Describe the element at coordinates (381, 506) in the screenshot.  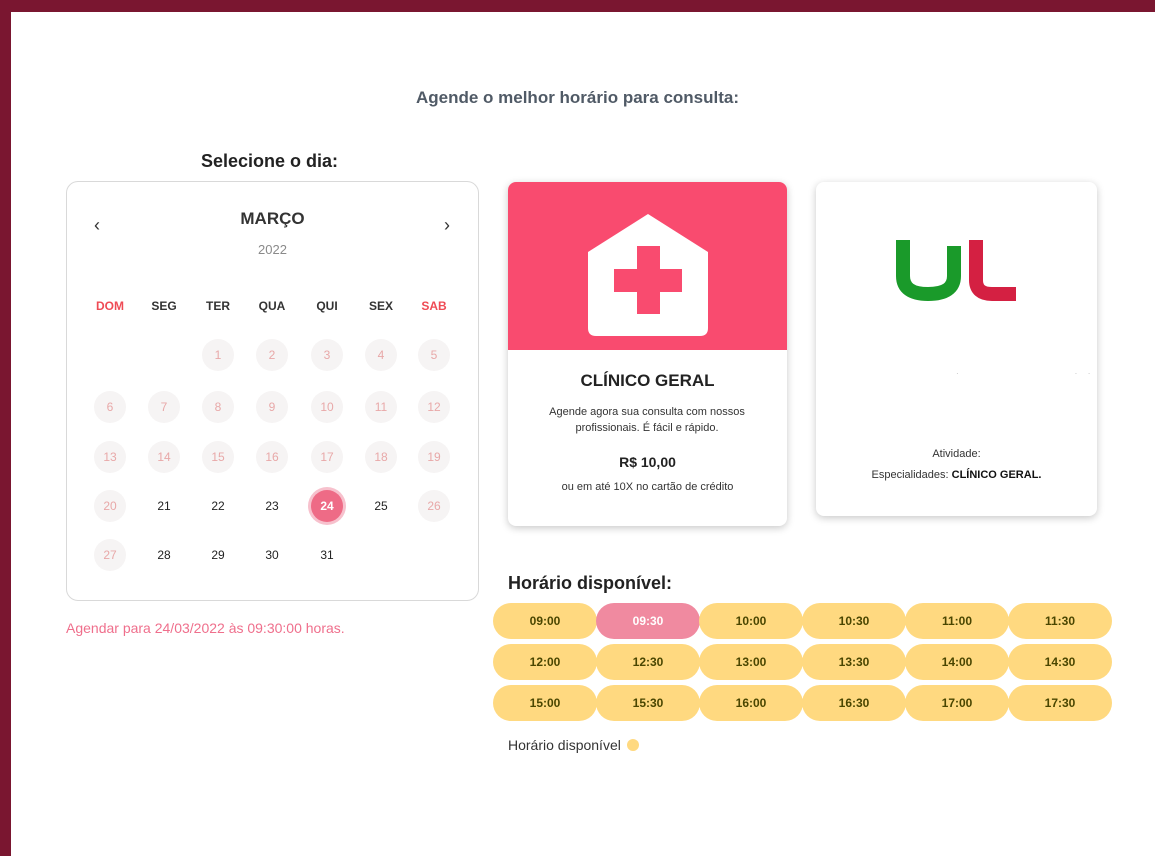
I see `calendar-day: 25` at that location.